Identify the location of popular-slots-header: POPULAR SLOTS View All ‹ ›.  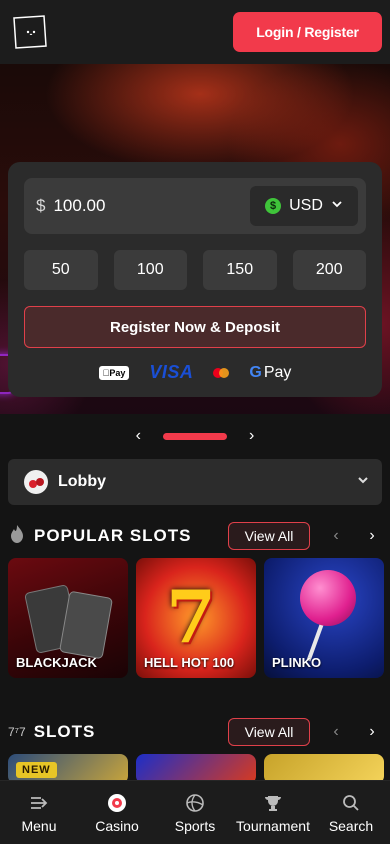
(195, 536).